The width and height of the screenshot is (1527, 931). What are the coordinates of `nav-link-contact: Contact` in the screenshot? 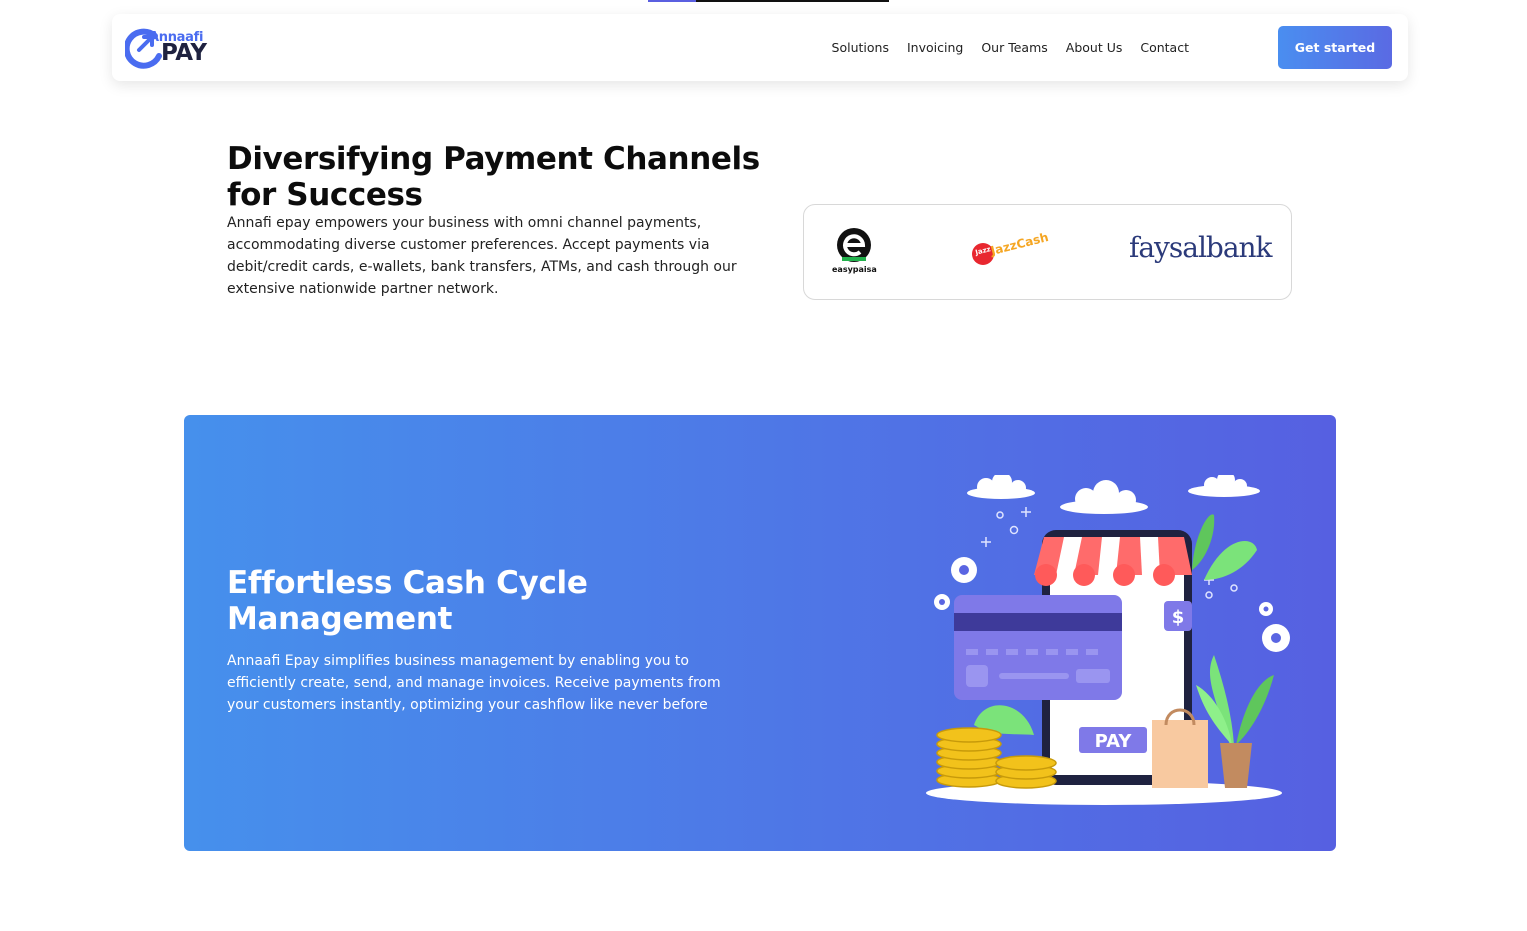 It's located at (1164, 47).